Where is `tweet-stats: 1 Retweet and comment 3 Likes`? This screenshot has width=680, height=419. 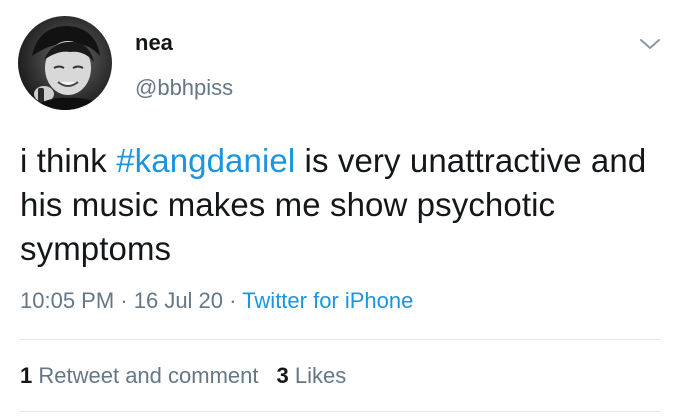 tweet-stats: 1 Retweet and comment 3 Likes is located at coordinates (183, 376).